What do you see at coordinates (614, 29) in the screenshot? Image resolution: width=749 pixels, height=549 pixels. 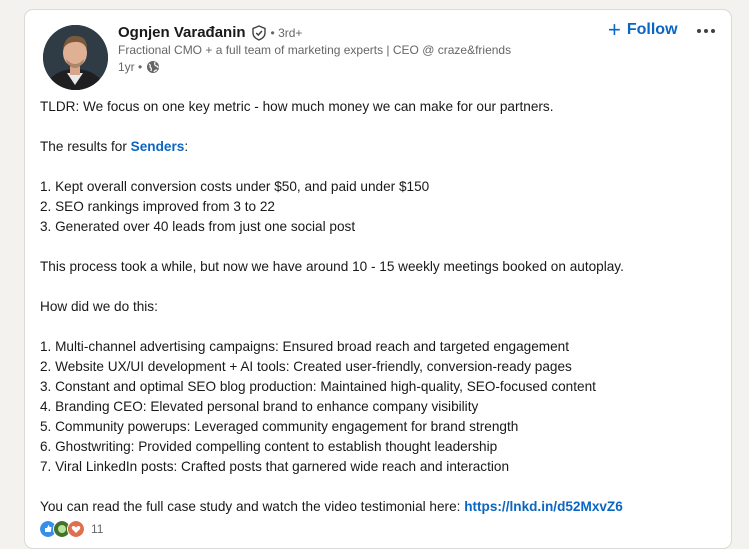 I see `plus-icon: +` at bounding box center [614, 29].